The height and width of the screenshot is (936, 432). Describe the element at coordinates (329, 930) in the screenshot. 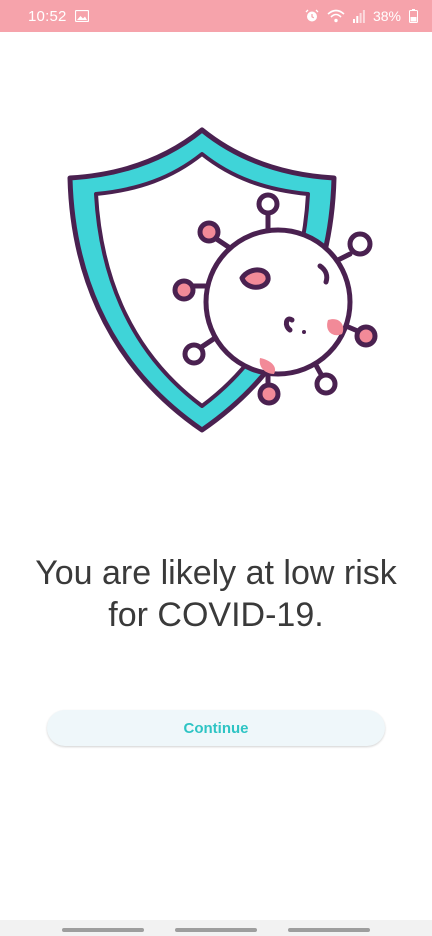

I see `nav-recents-handle` at that location.